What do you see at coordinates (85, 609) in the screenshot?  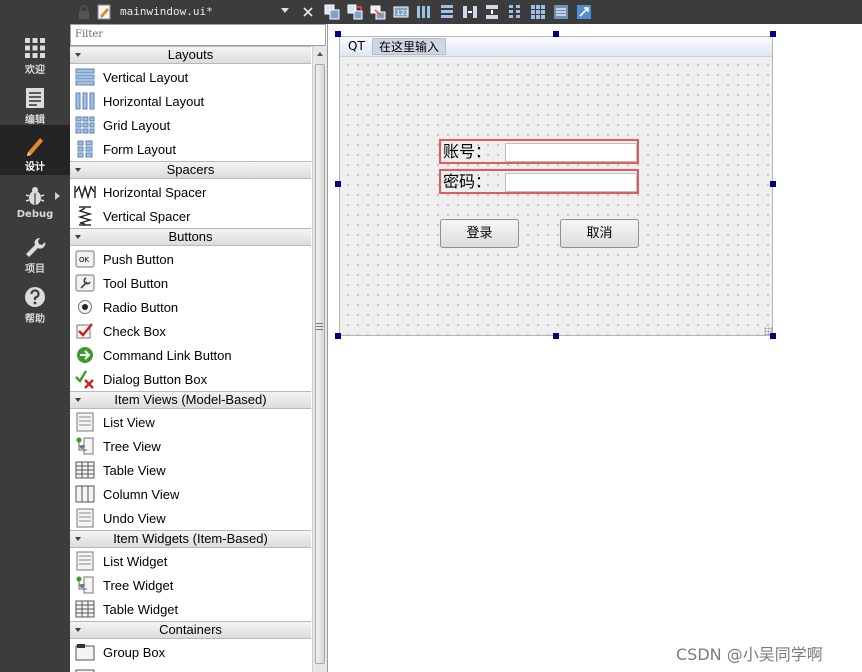 I see `table-widget-icon` at bounding box center [85, 609].